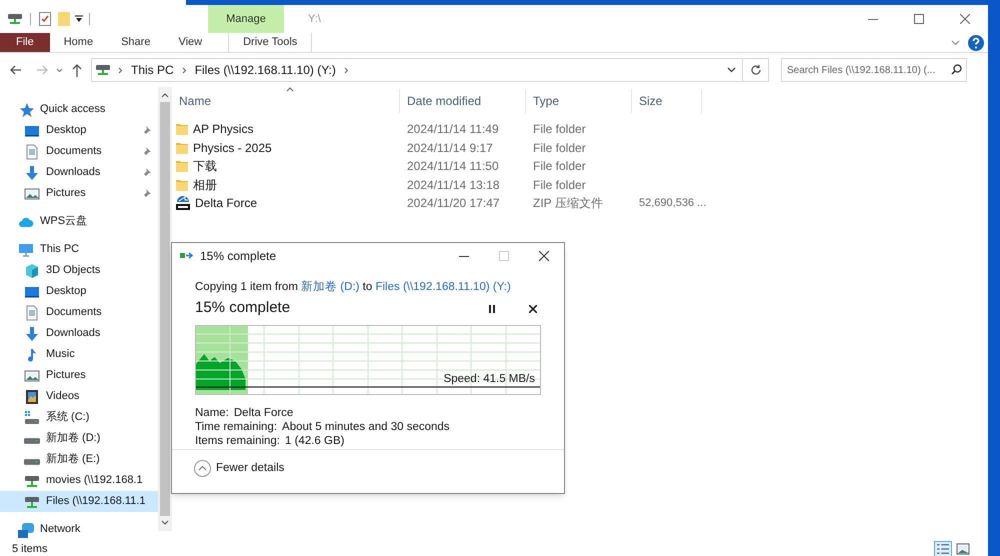 This screenshot has height=556, width=1000. Describe the element at coordinates (568, 203) in the screenshot. I see `table-cell-text: ZIP 压缩文件` at that location.